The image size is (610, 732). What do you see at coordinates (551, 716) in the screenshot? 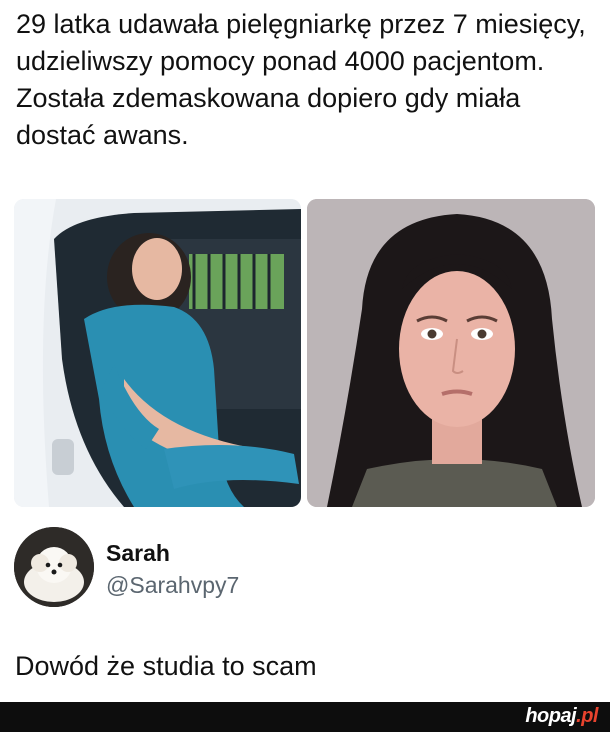
I see `watermark-name: hopaj` at bounding box center [551, 716].